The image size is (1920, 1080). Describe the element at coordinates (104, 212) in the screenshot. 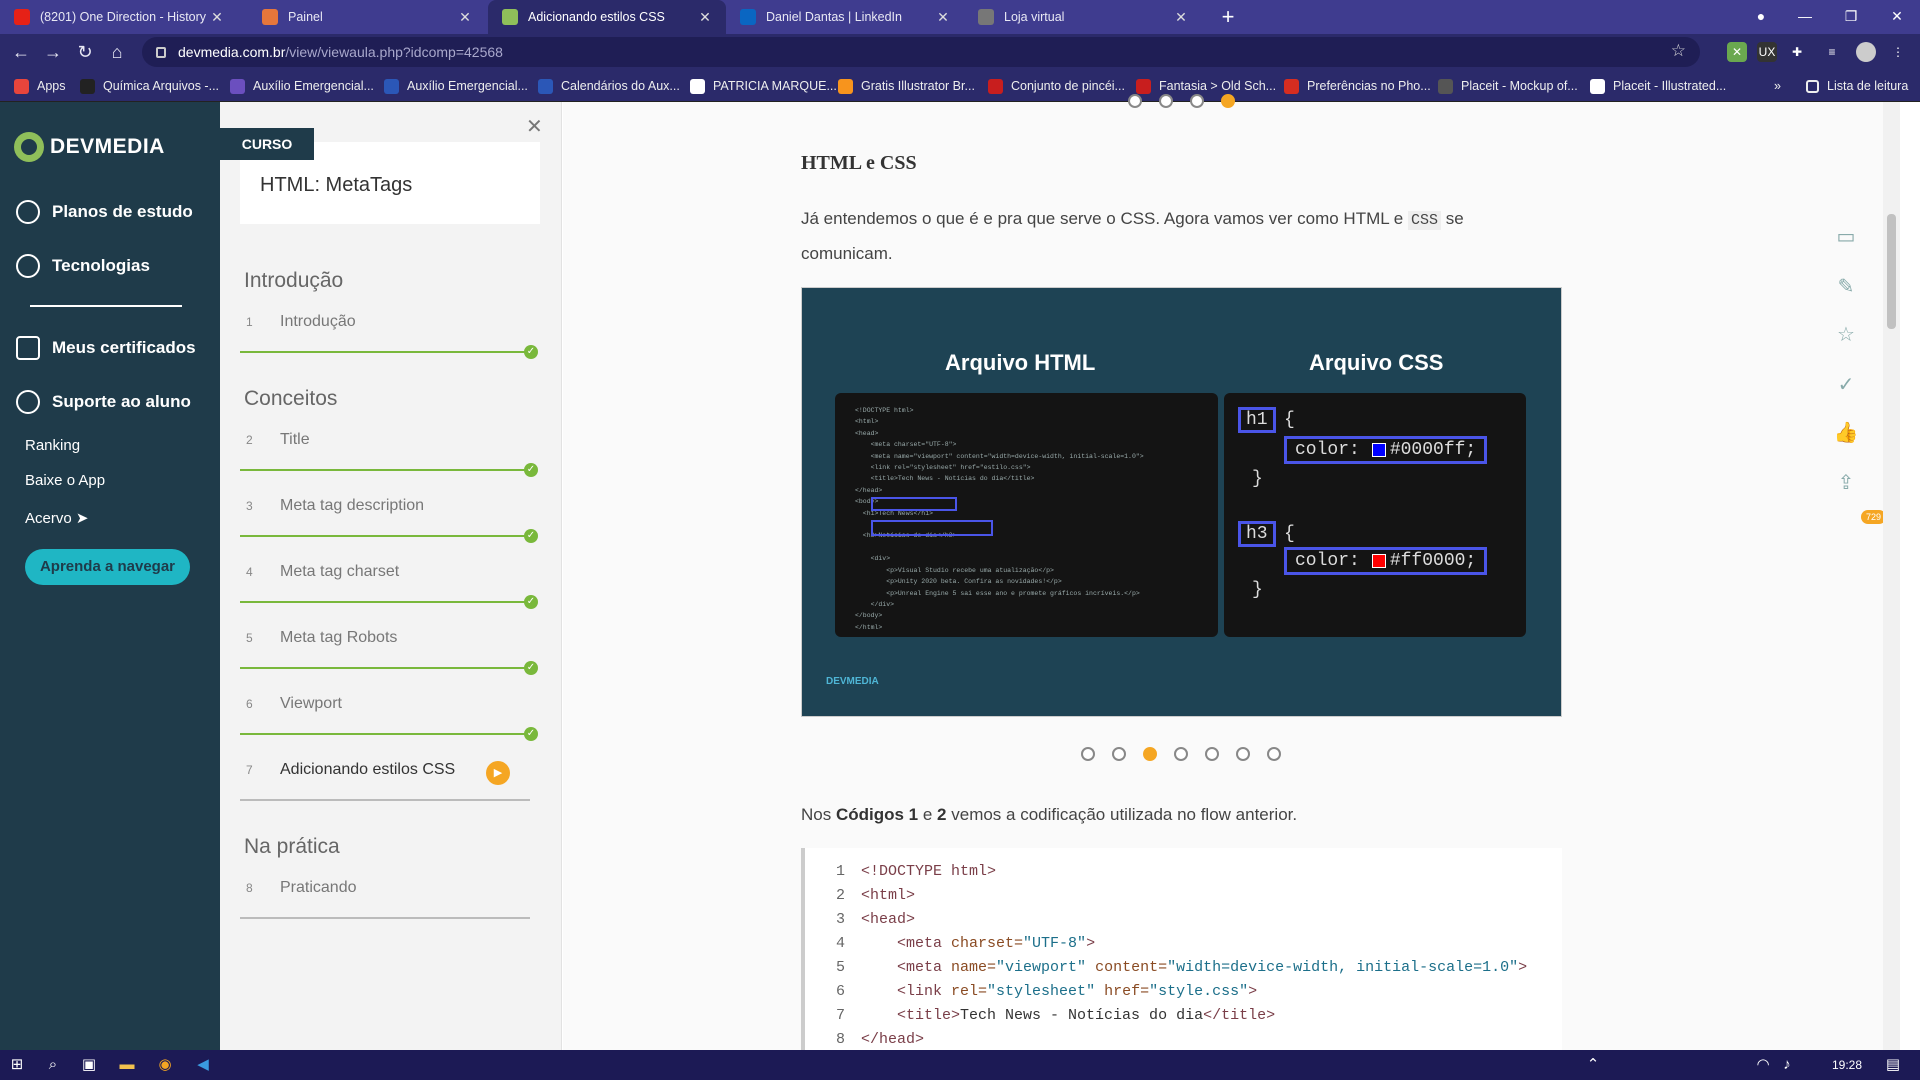

I see `sidebar-item-planos: Planos de estudo` at that location.